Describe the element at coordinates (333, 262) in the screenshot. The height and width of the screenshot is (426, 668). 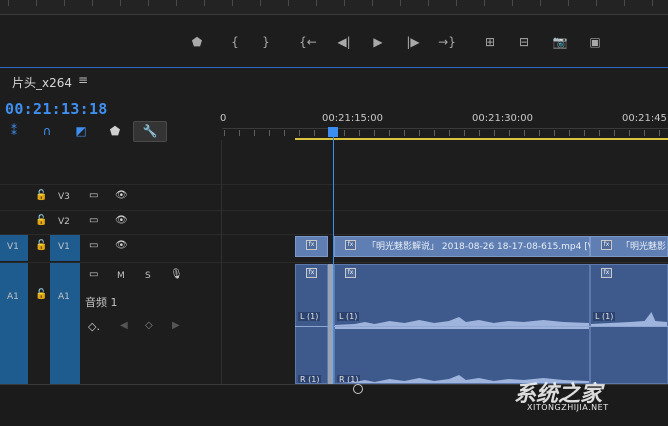
I see `playhead-line` at that location.